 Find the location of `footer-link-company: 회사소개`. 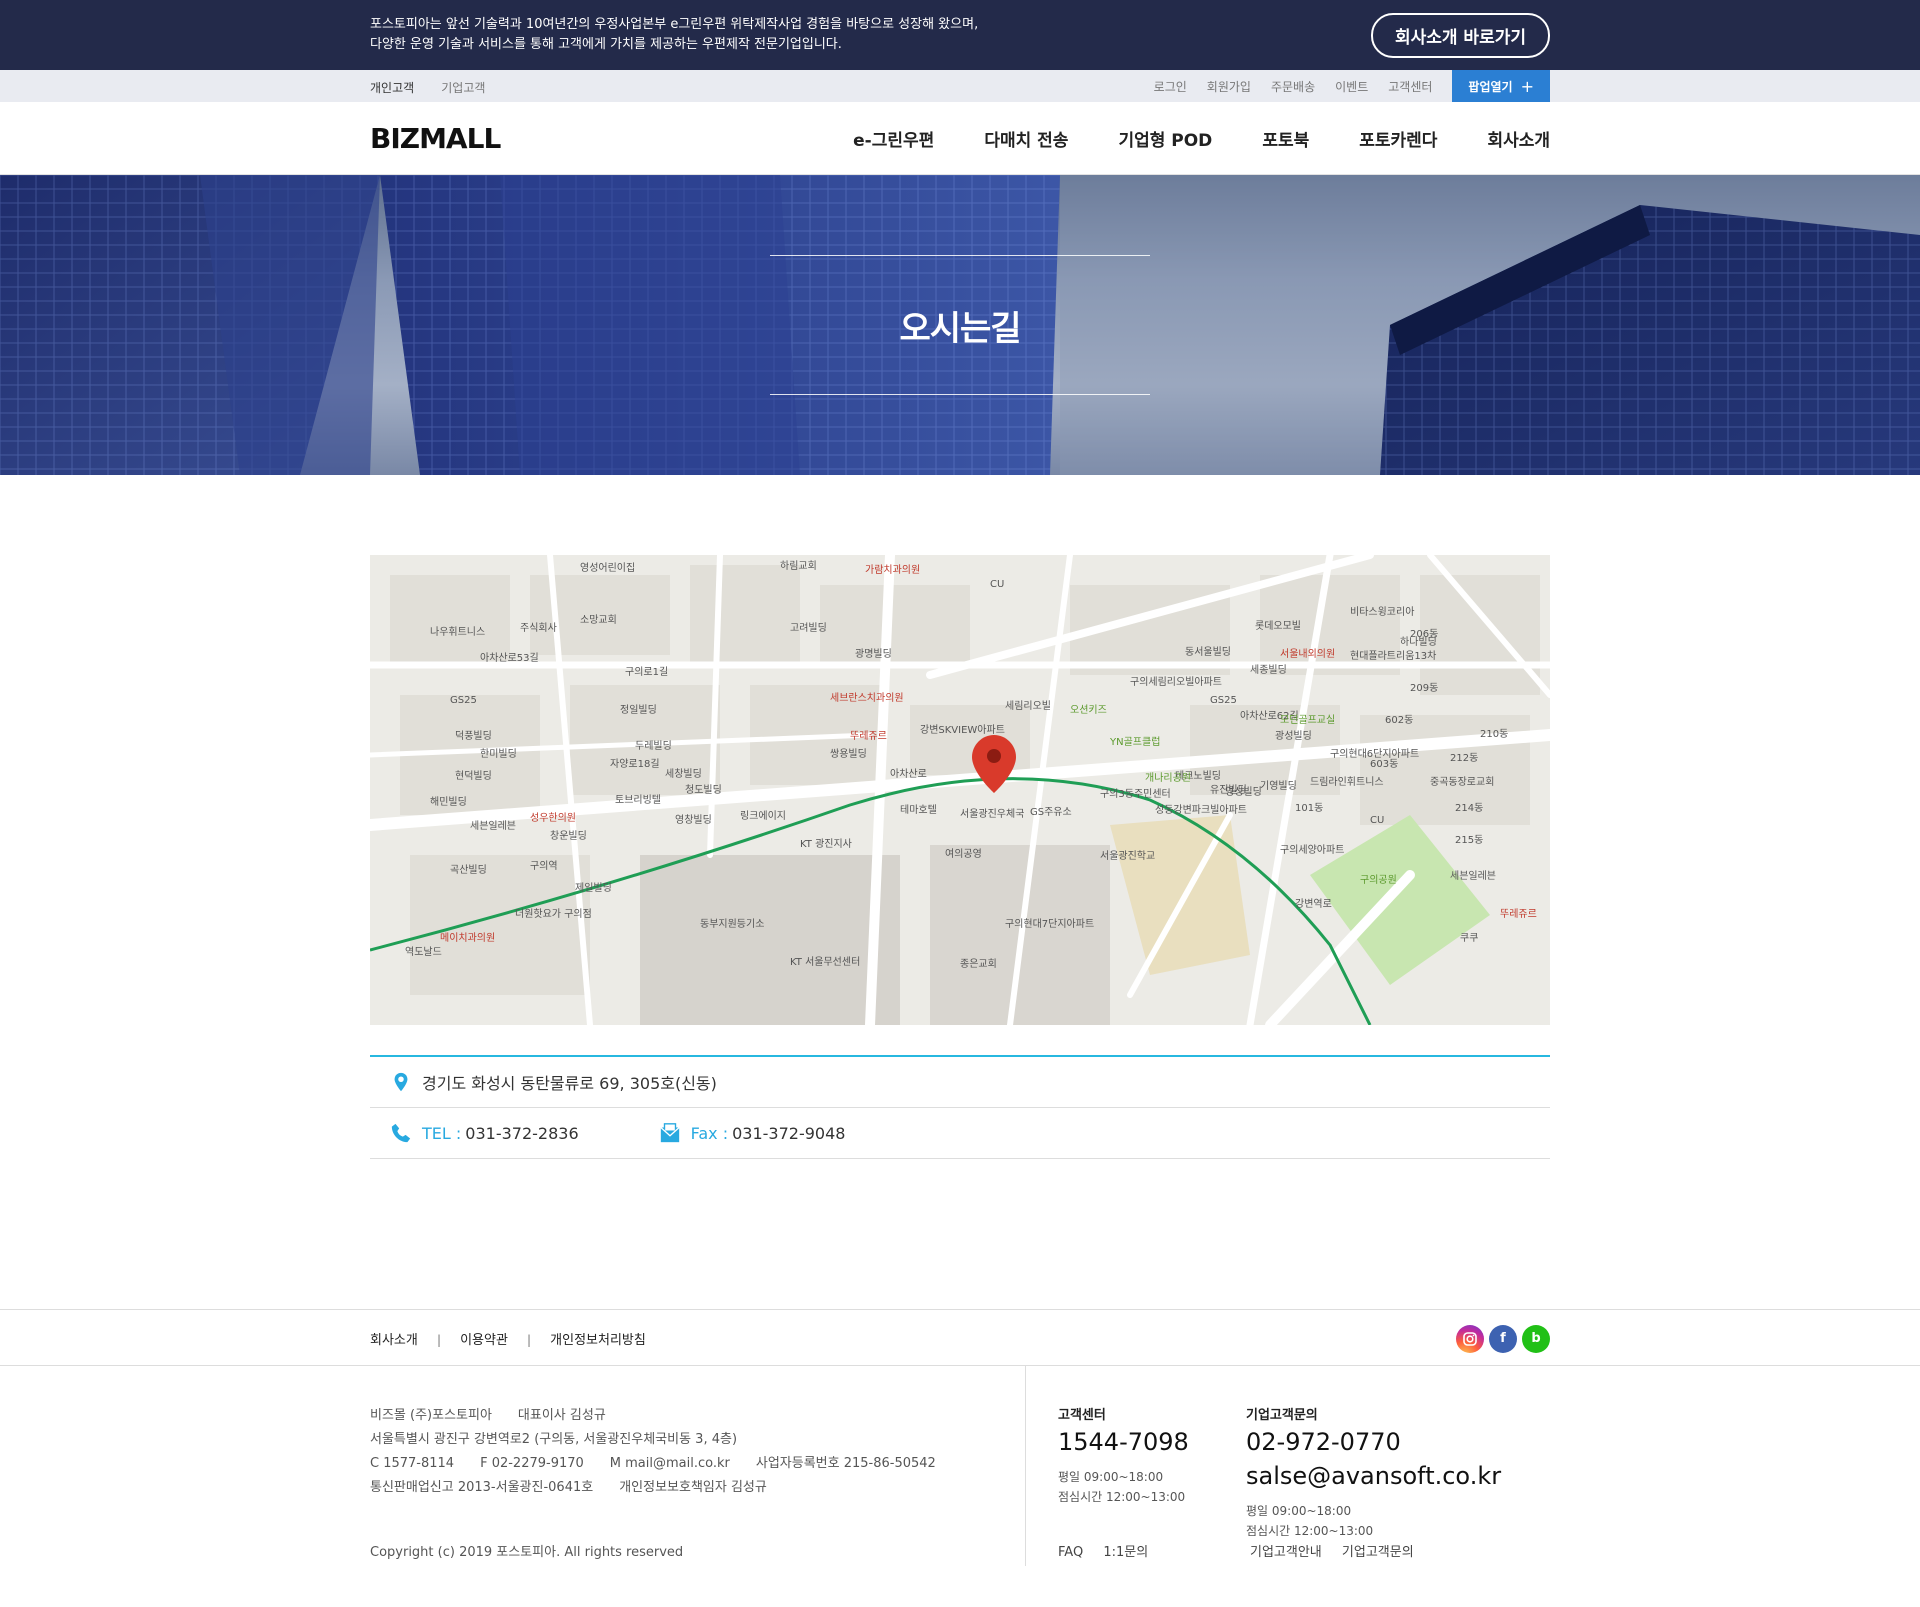

footer-link-company: 회사소개 is located at coordinates (394, 1340).